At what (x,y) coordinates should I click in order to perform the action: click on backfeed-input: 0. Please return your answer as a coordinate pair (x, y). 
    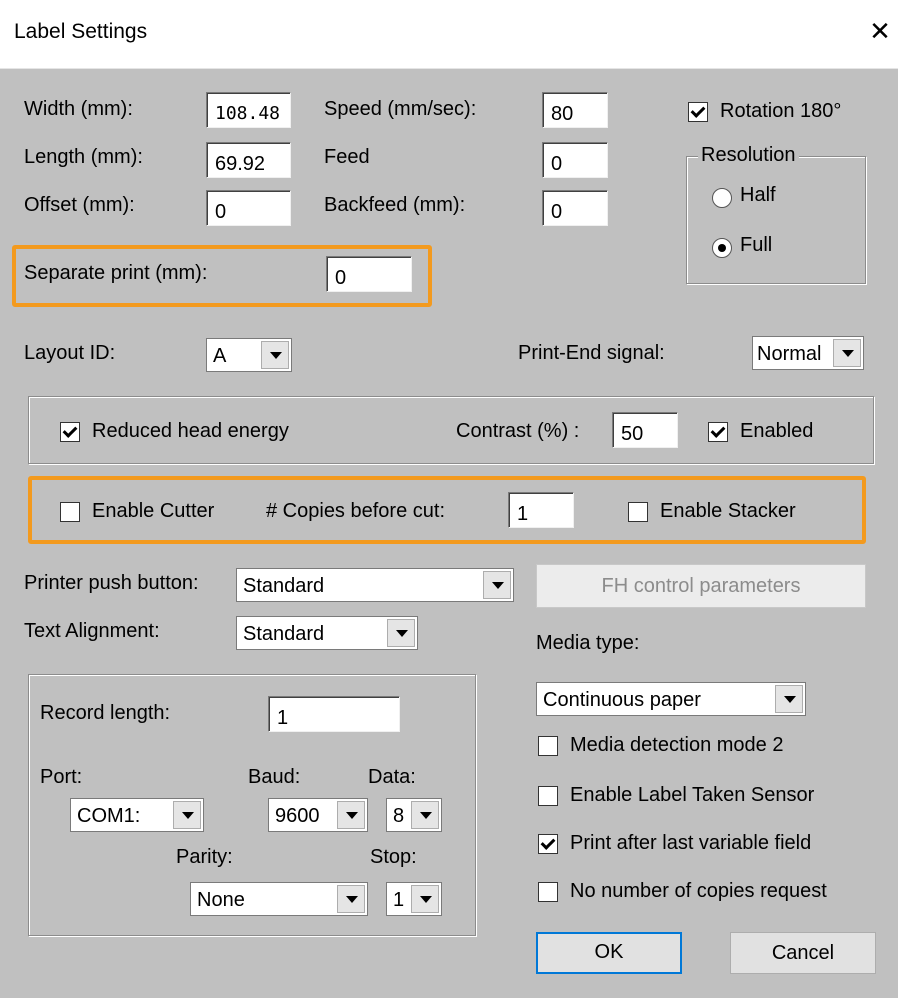
    Looking at the image, I should click on (575, 208).